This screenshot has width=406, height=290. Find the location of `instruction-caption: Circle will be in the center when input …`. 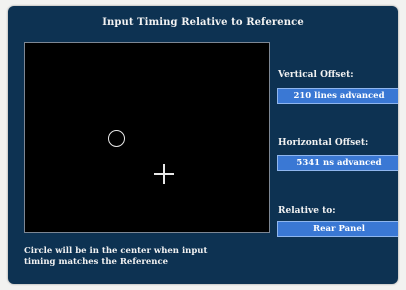

instruction-caption: Circle will be in the center when input … is located at coordinates (149, 257).